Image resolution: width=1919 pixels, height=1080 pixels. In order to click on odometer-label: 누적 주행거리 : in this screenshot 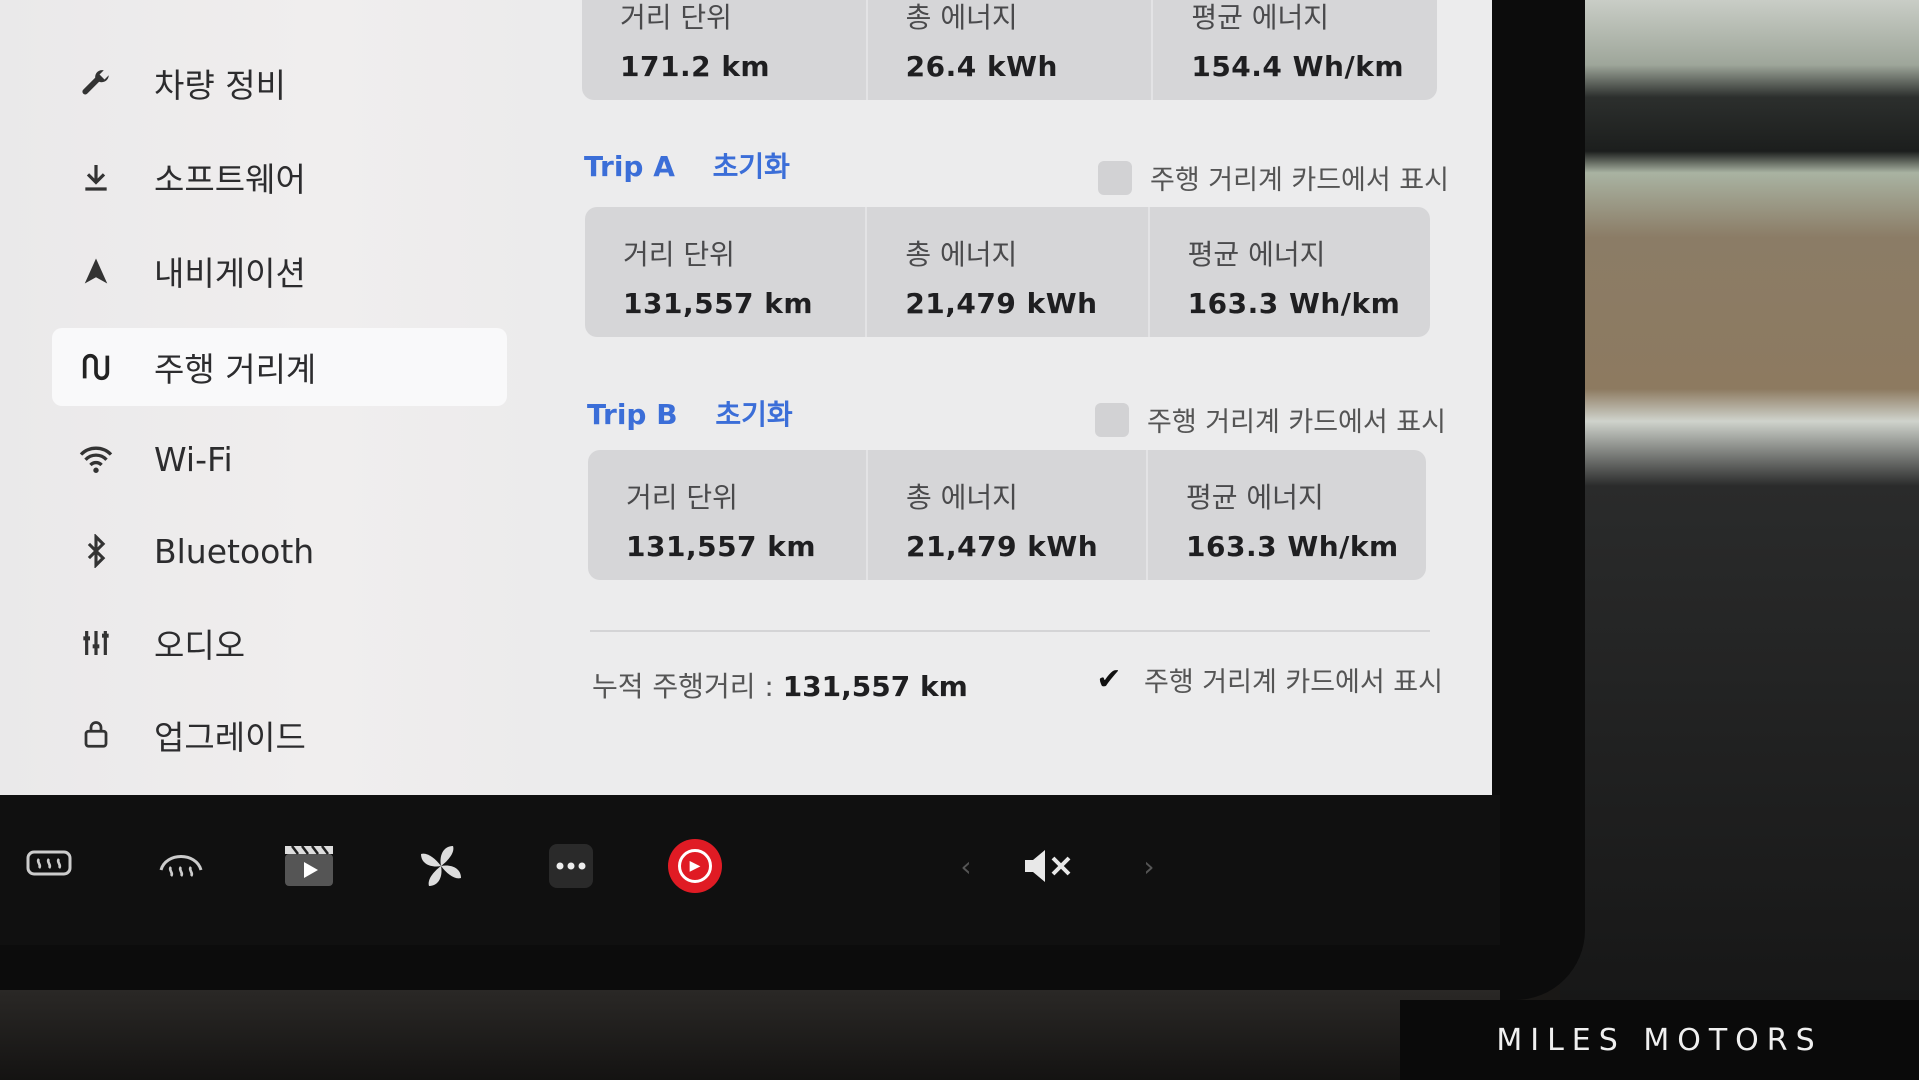, I will do `click(683, 686)`.